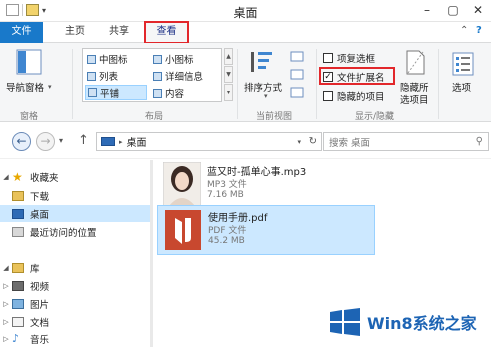  I want to click on recent-places-icon, so click(18, 231).